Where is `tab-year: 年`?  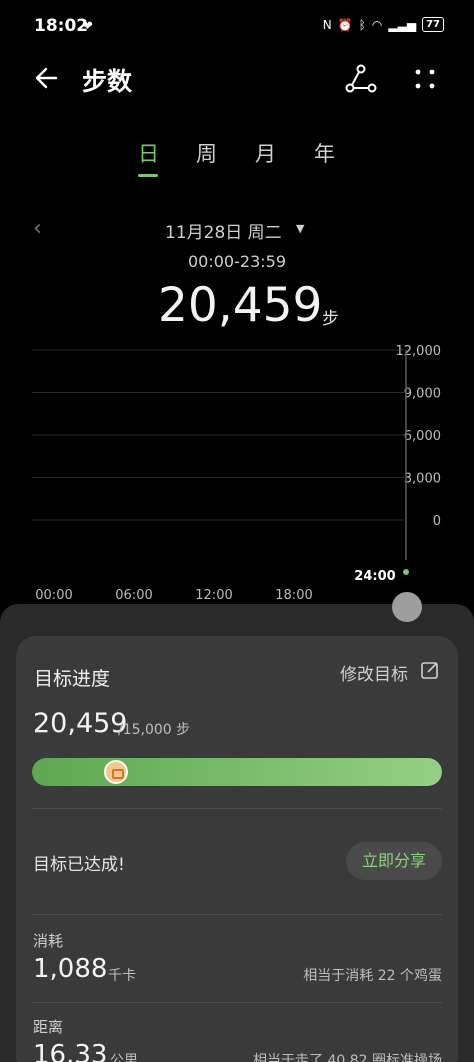 tab-year: 年 is located at coordinates (324, 153).